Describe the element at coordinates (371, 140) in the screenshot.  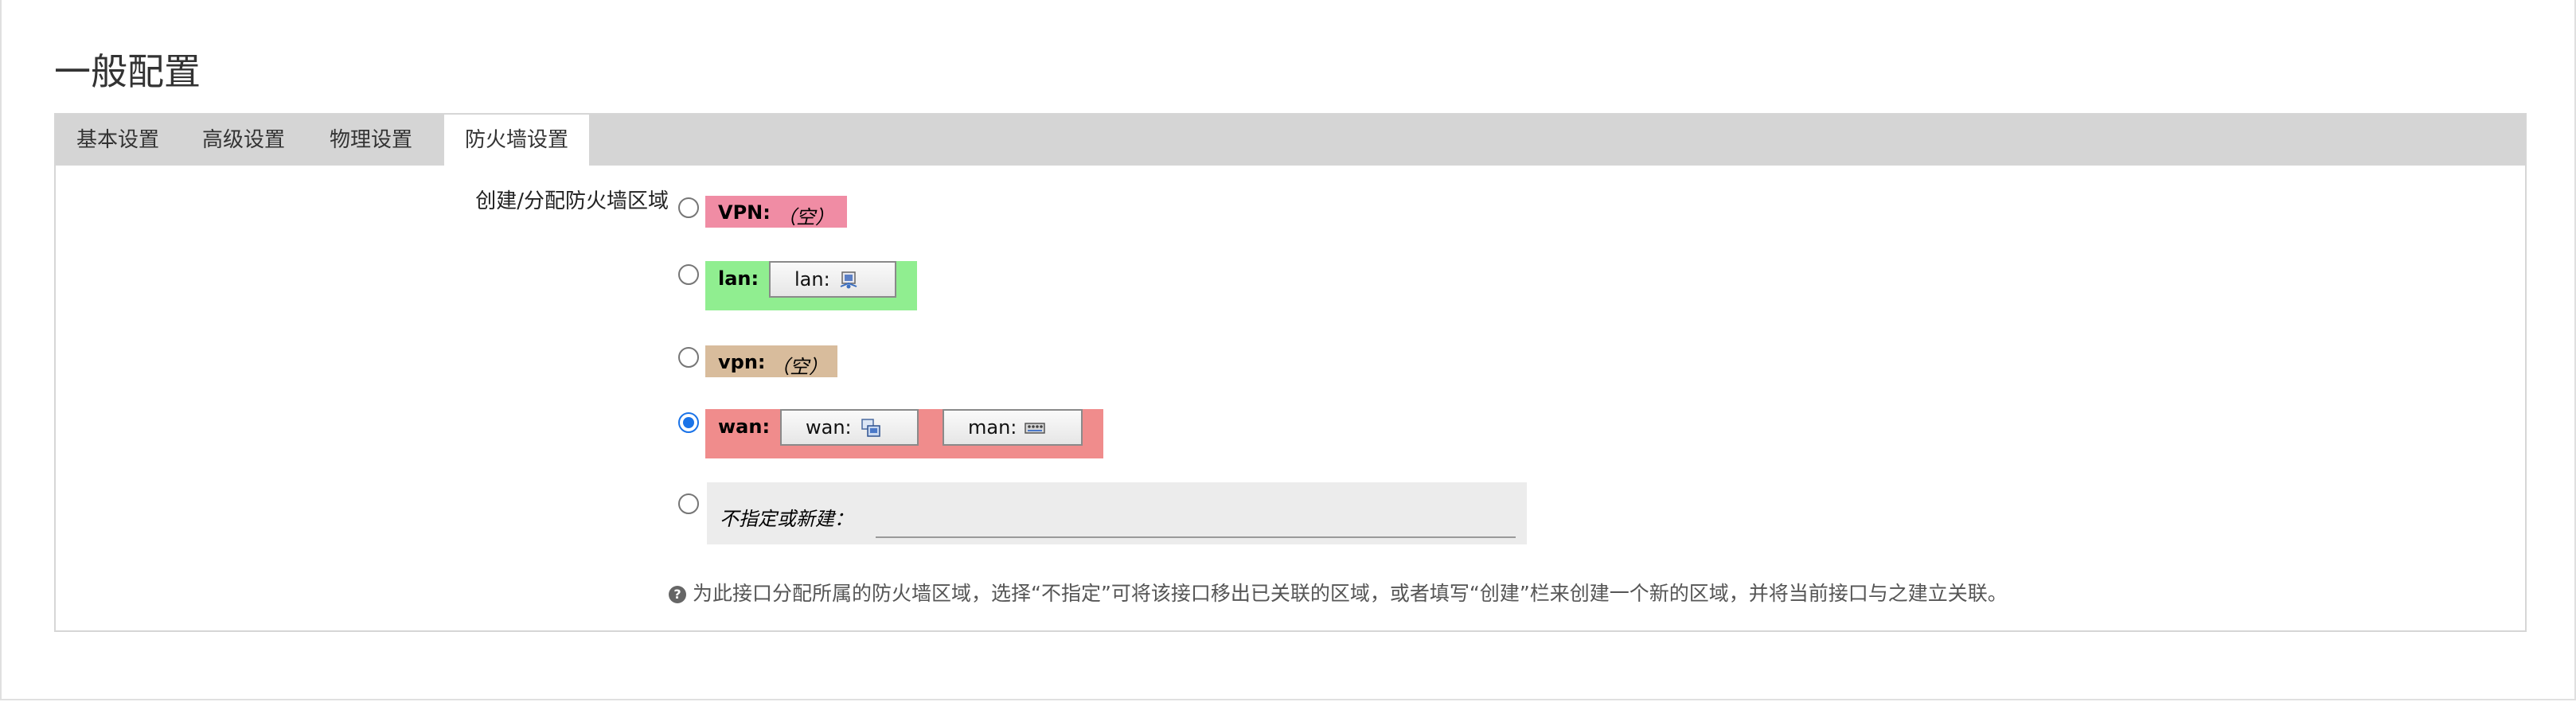
I see `tab-physical-settings: 物理设置` at that location.